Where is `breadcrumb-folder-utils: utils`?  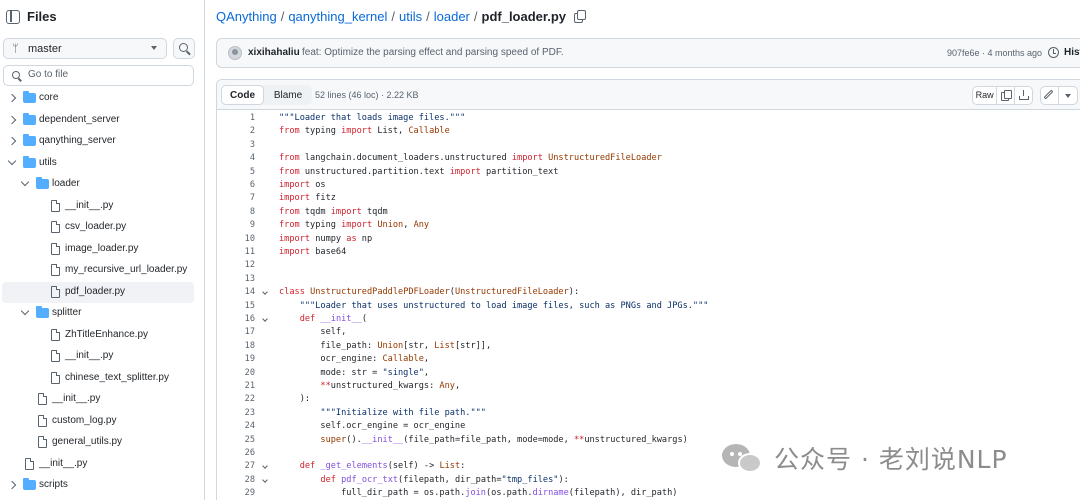 breadcrumb-folder-utils: utils is located at coordinates (410, 16).